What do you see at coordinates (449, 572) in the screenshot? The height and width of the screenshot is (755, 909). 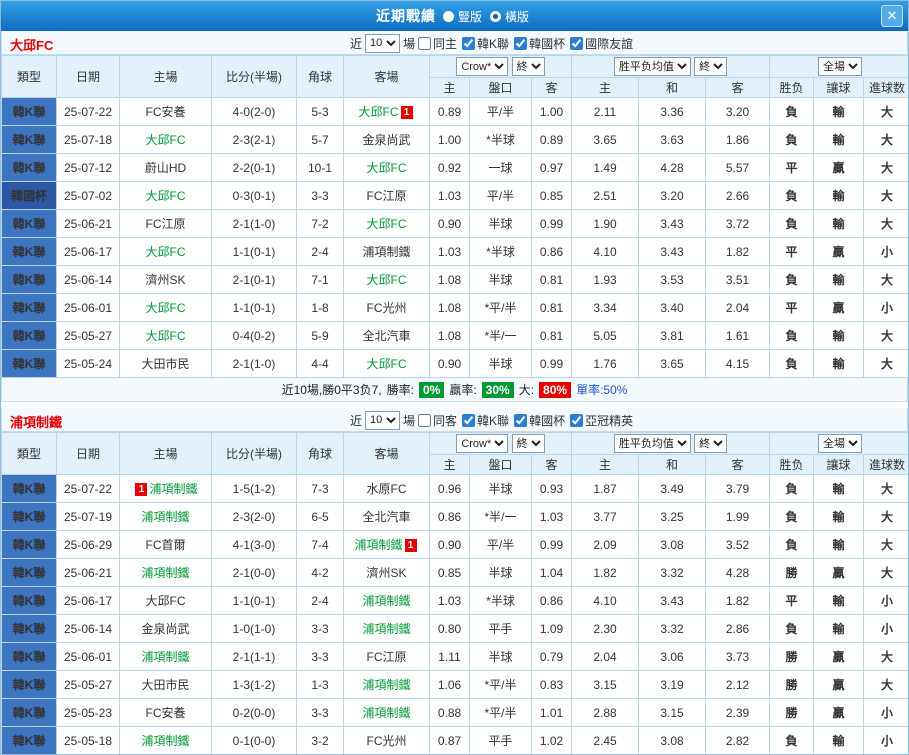 I see `asian-home-odds: 0.85` at bounding box center [449, 572].